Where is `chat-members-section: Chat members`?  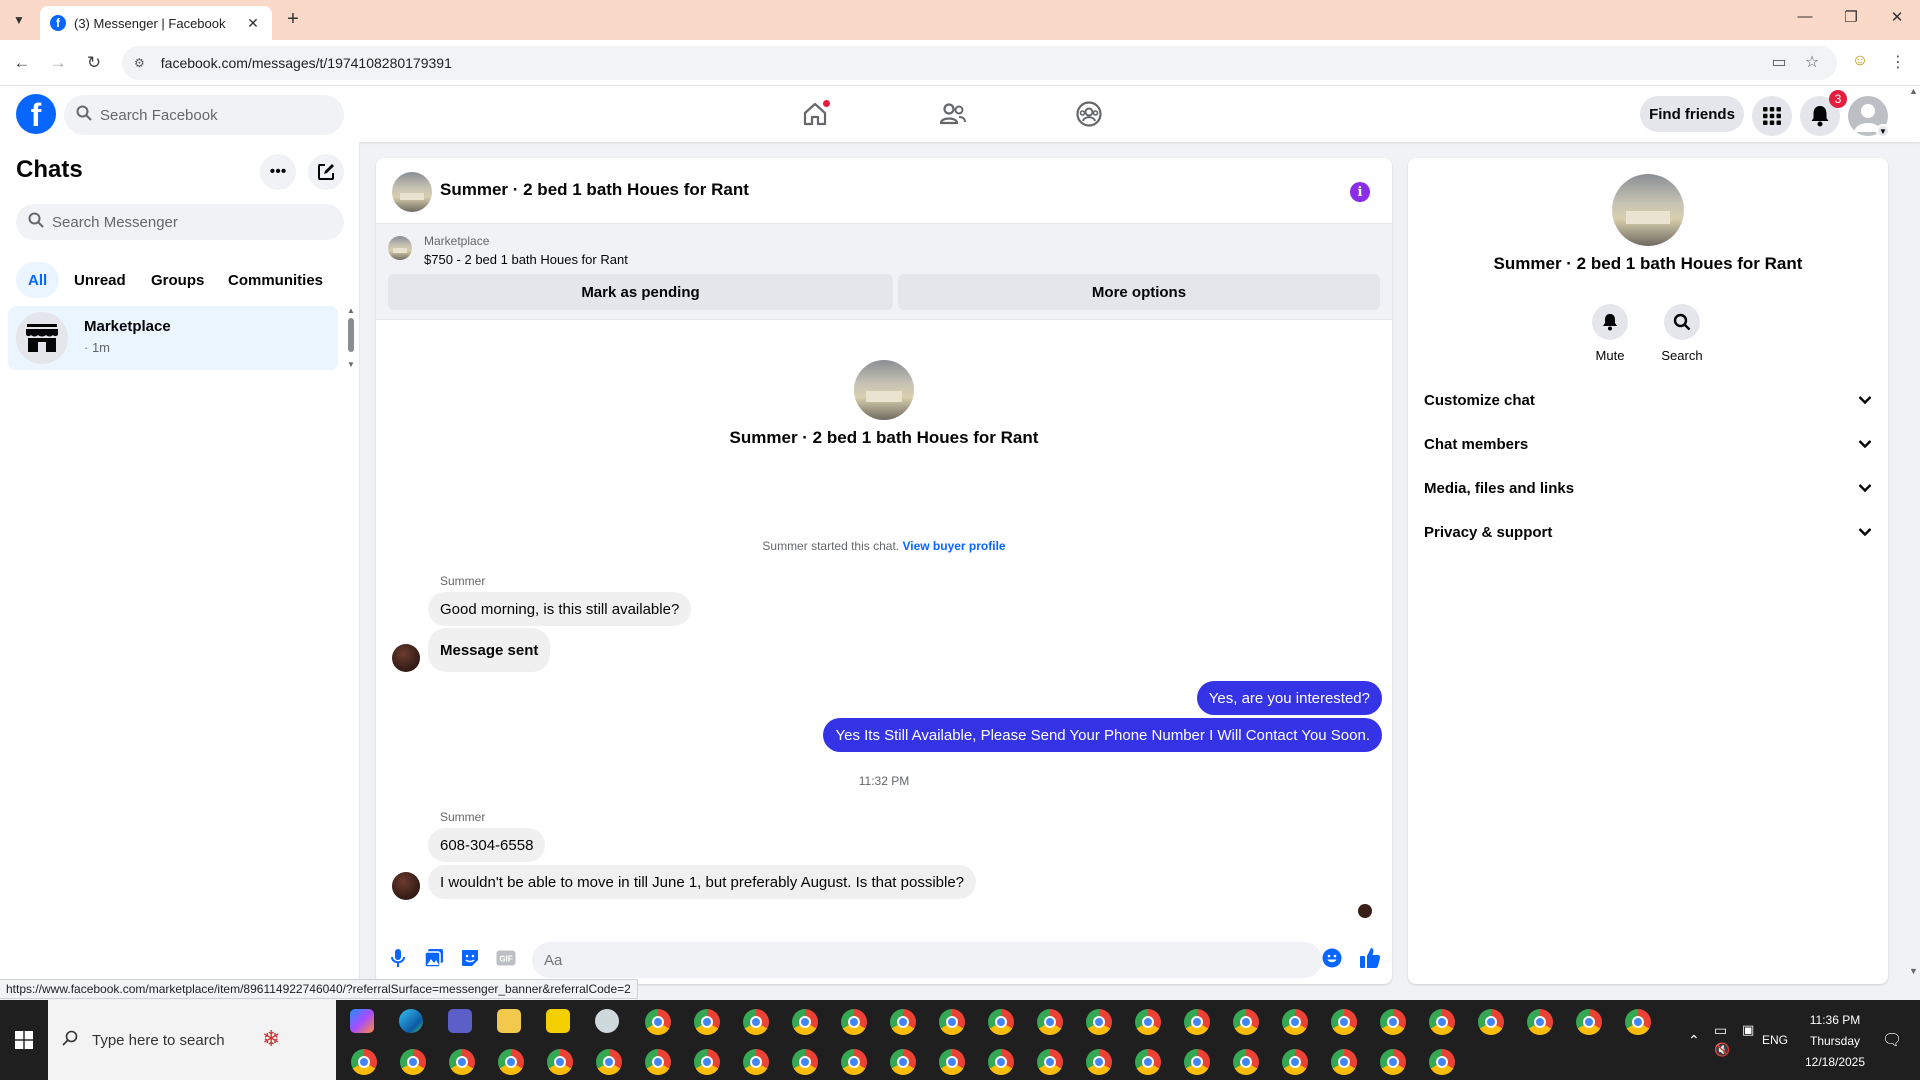 chat-members-section: Chat members is located at coordinates (1648, 444).